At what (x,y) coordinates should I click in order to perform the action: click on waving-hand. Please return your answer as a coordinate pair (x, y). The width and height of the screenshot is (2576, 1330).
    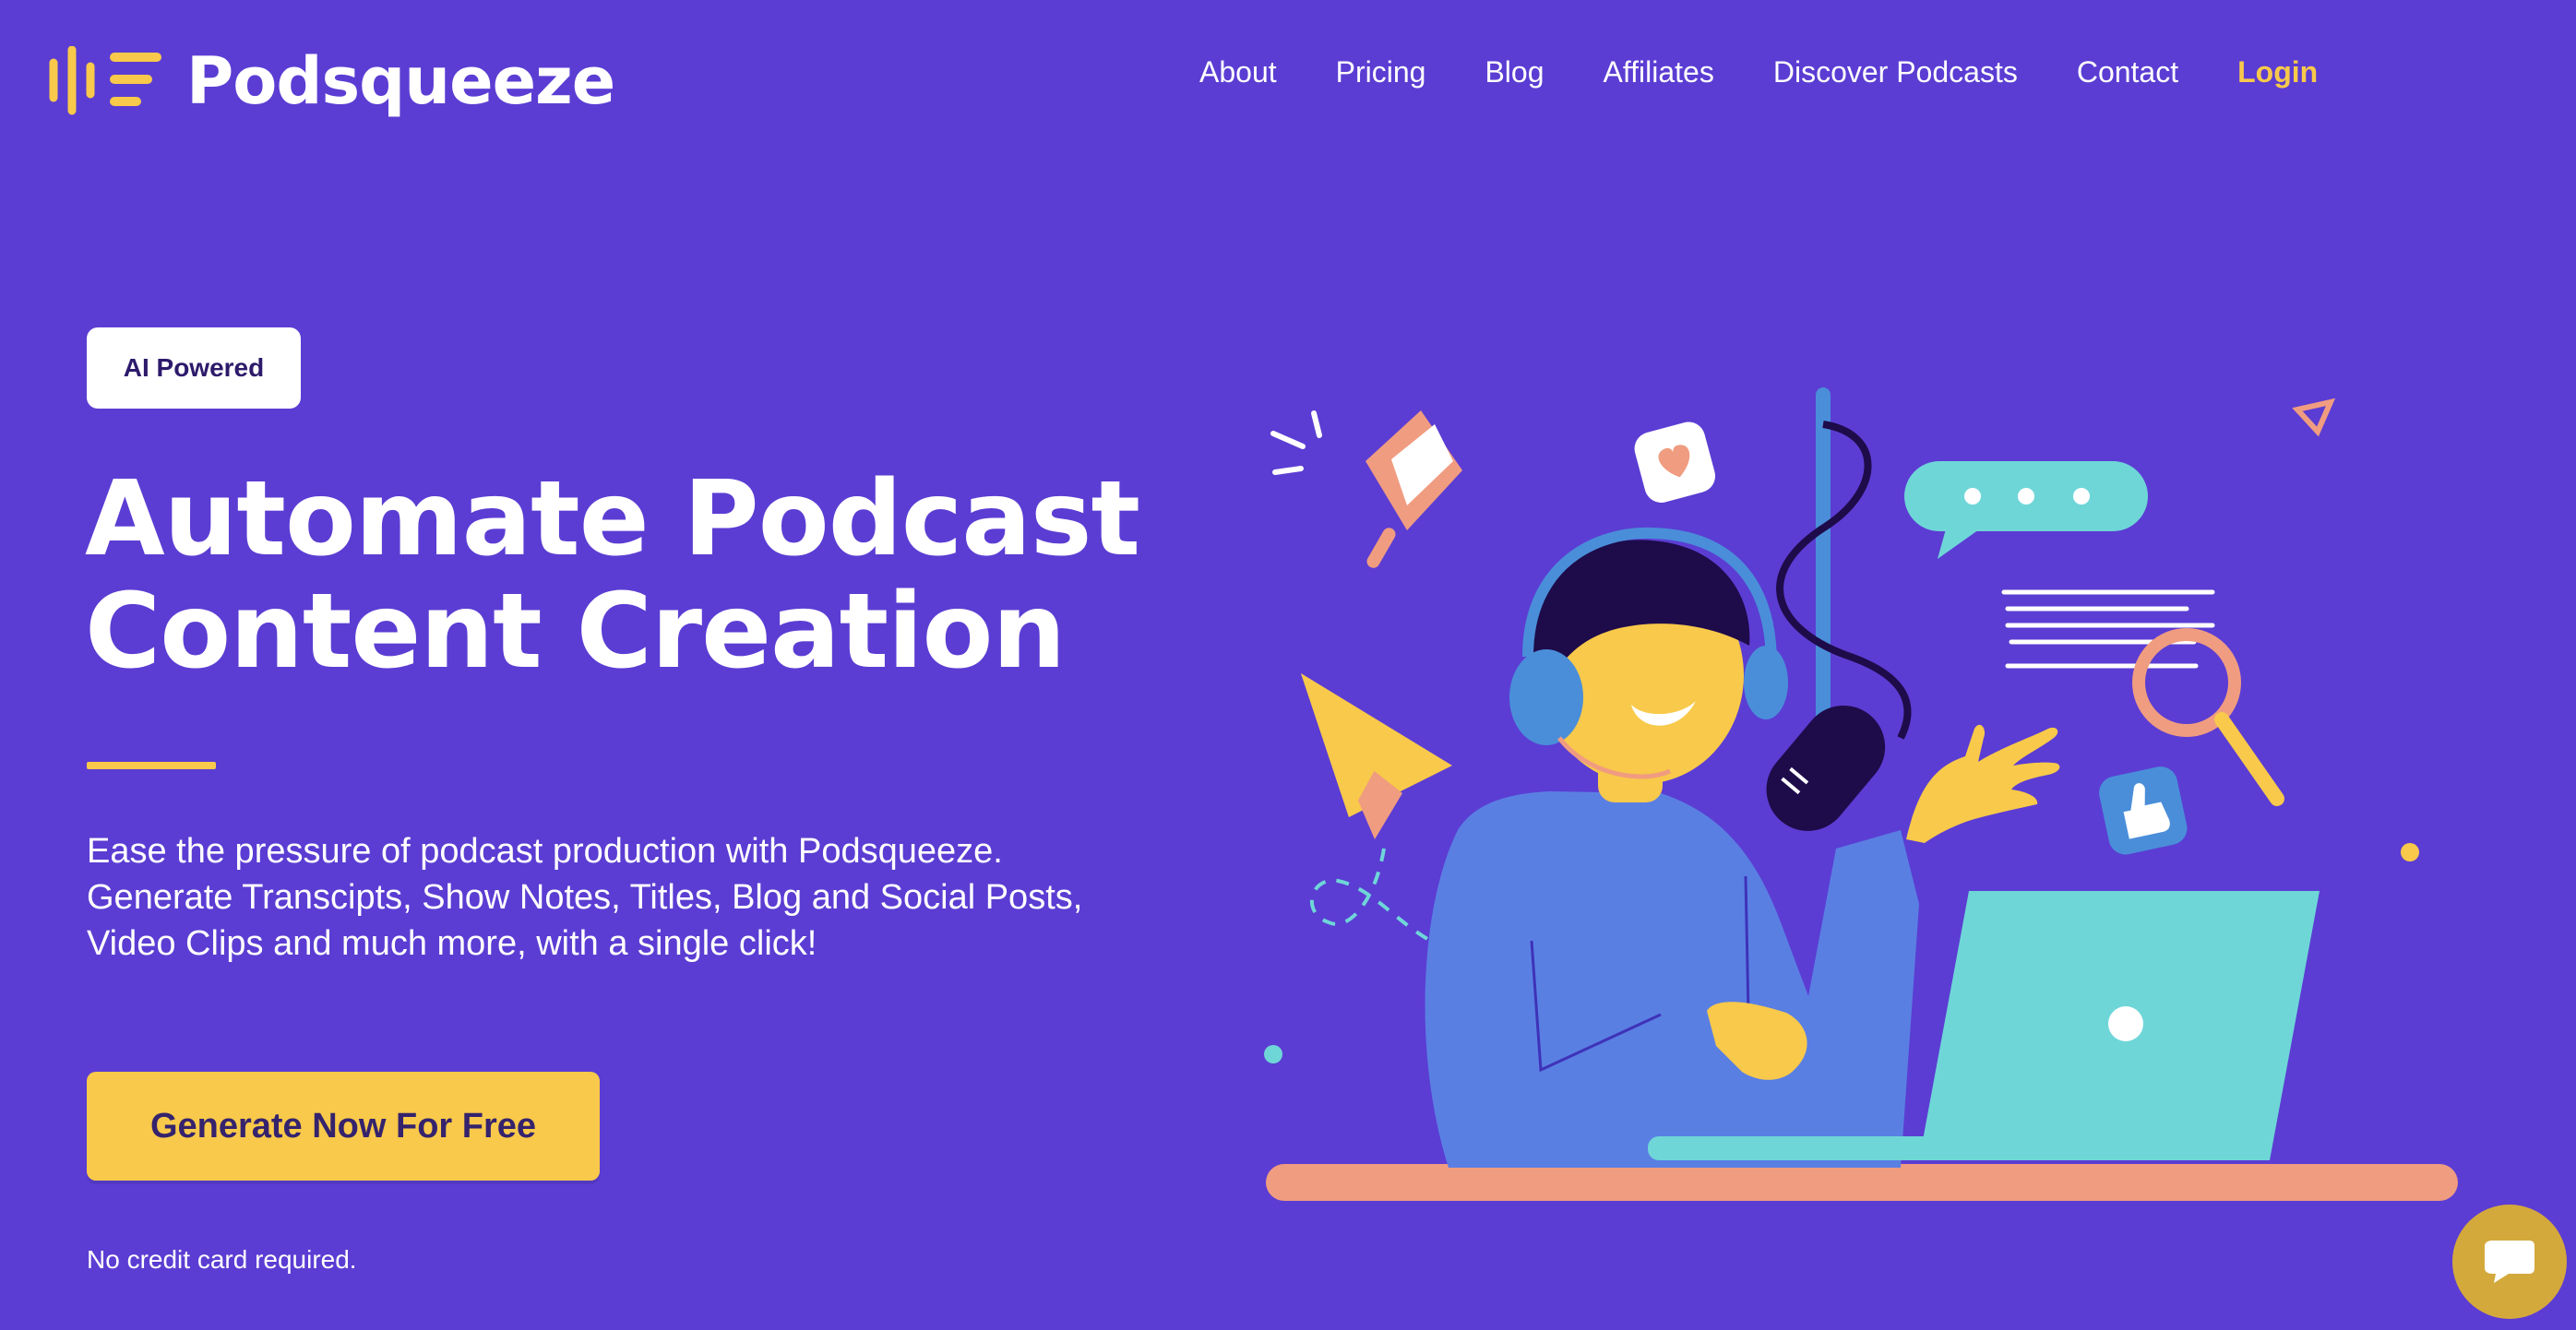
    Looking at the image, I should click on (1983, 784).